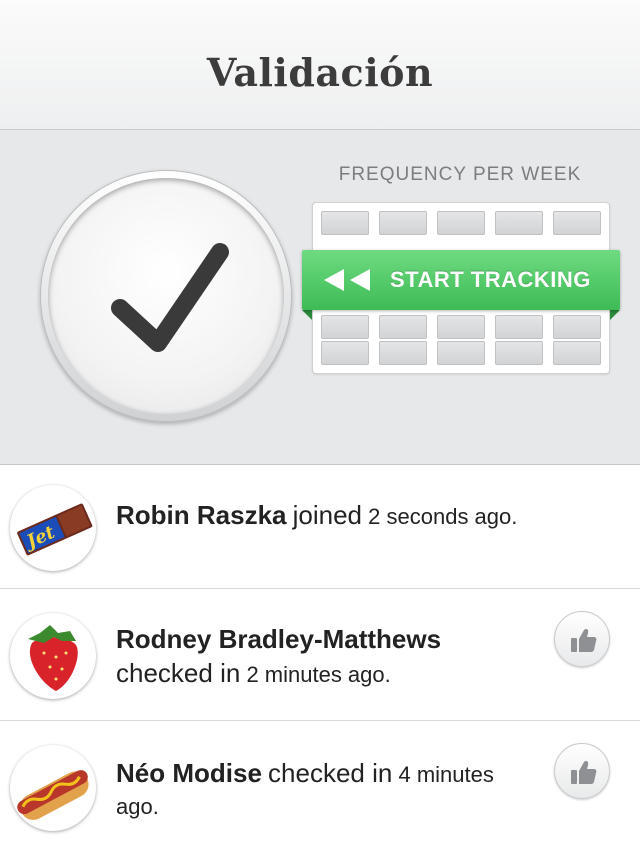  What do you see at coordinates (460, 174) in the screenshot?
I see `frequency-title: FREQUENCY PER WEEK` at bounding box center [460, 174].